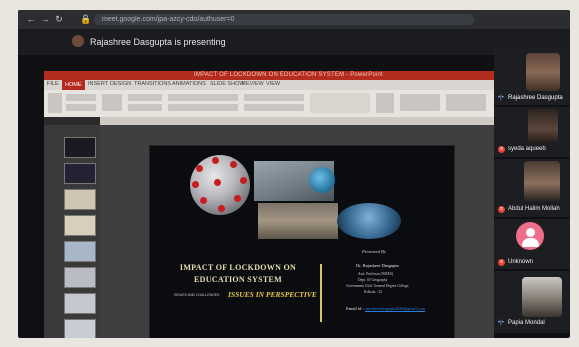 The image size is (579, 347). What do you see at coordinates (238, 273) in the screenshot?
I see `slide-title: IMPACT OF LOCKDOWN ON EDUCATION SYSTEM` at bounding box center [238, 273].